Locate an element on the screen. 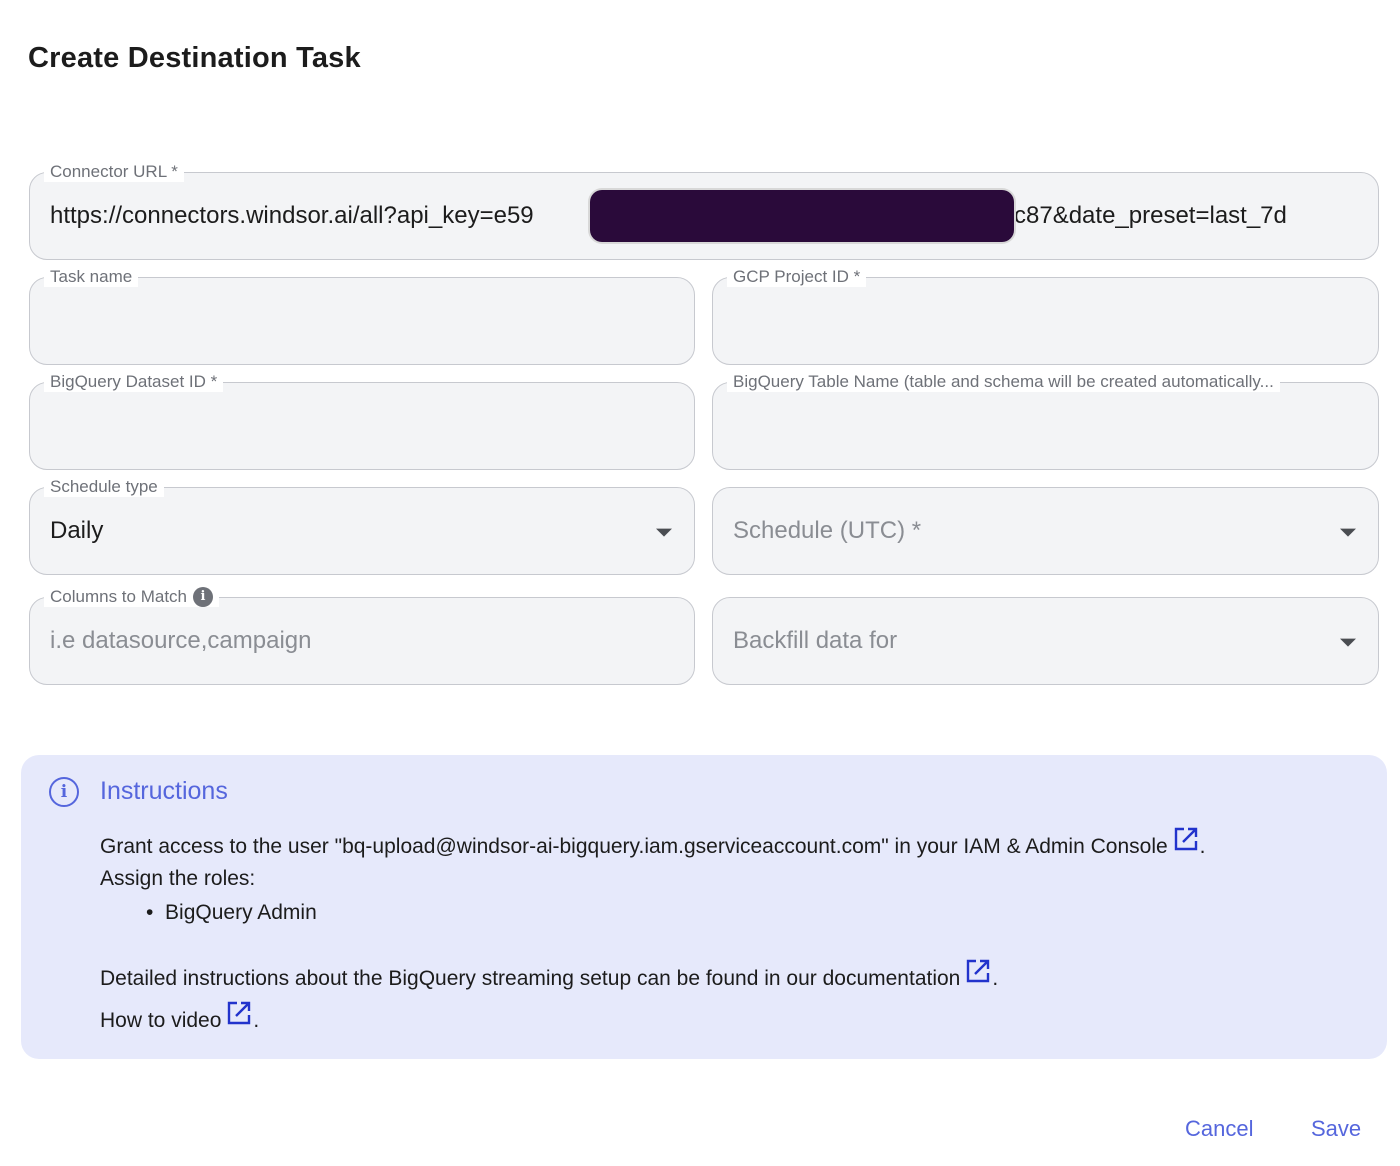 This screenshot has height=1166, width=1400. info-circle-icon: i is located at coordinates (64, 792).